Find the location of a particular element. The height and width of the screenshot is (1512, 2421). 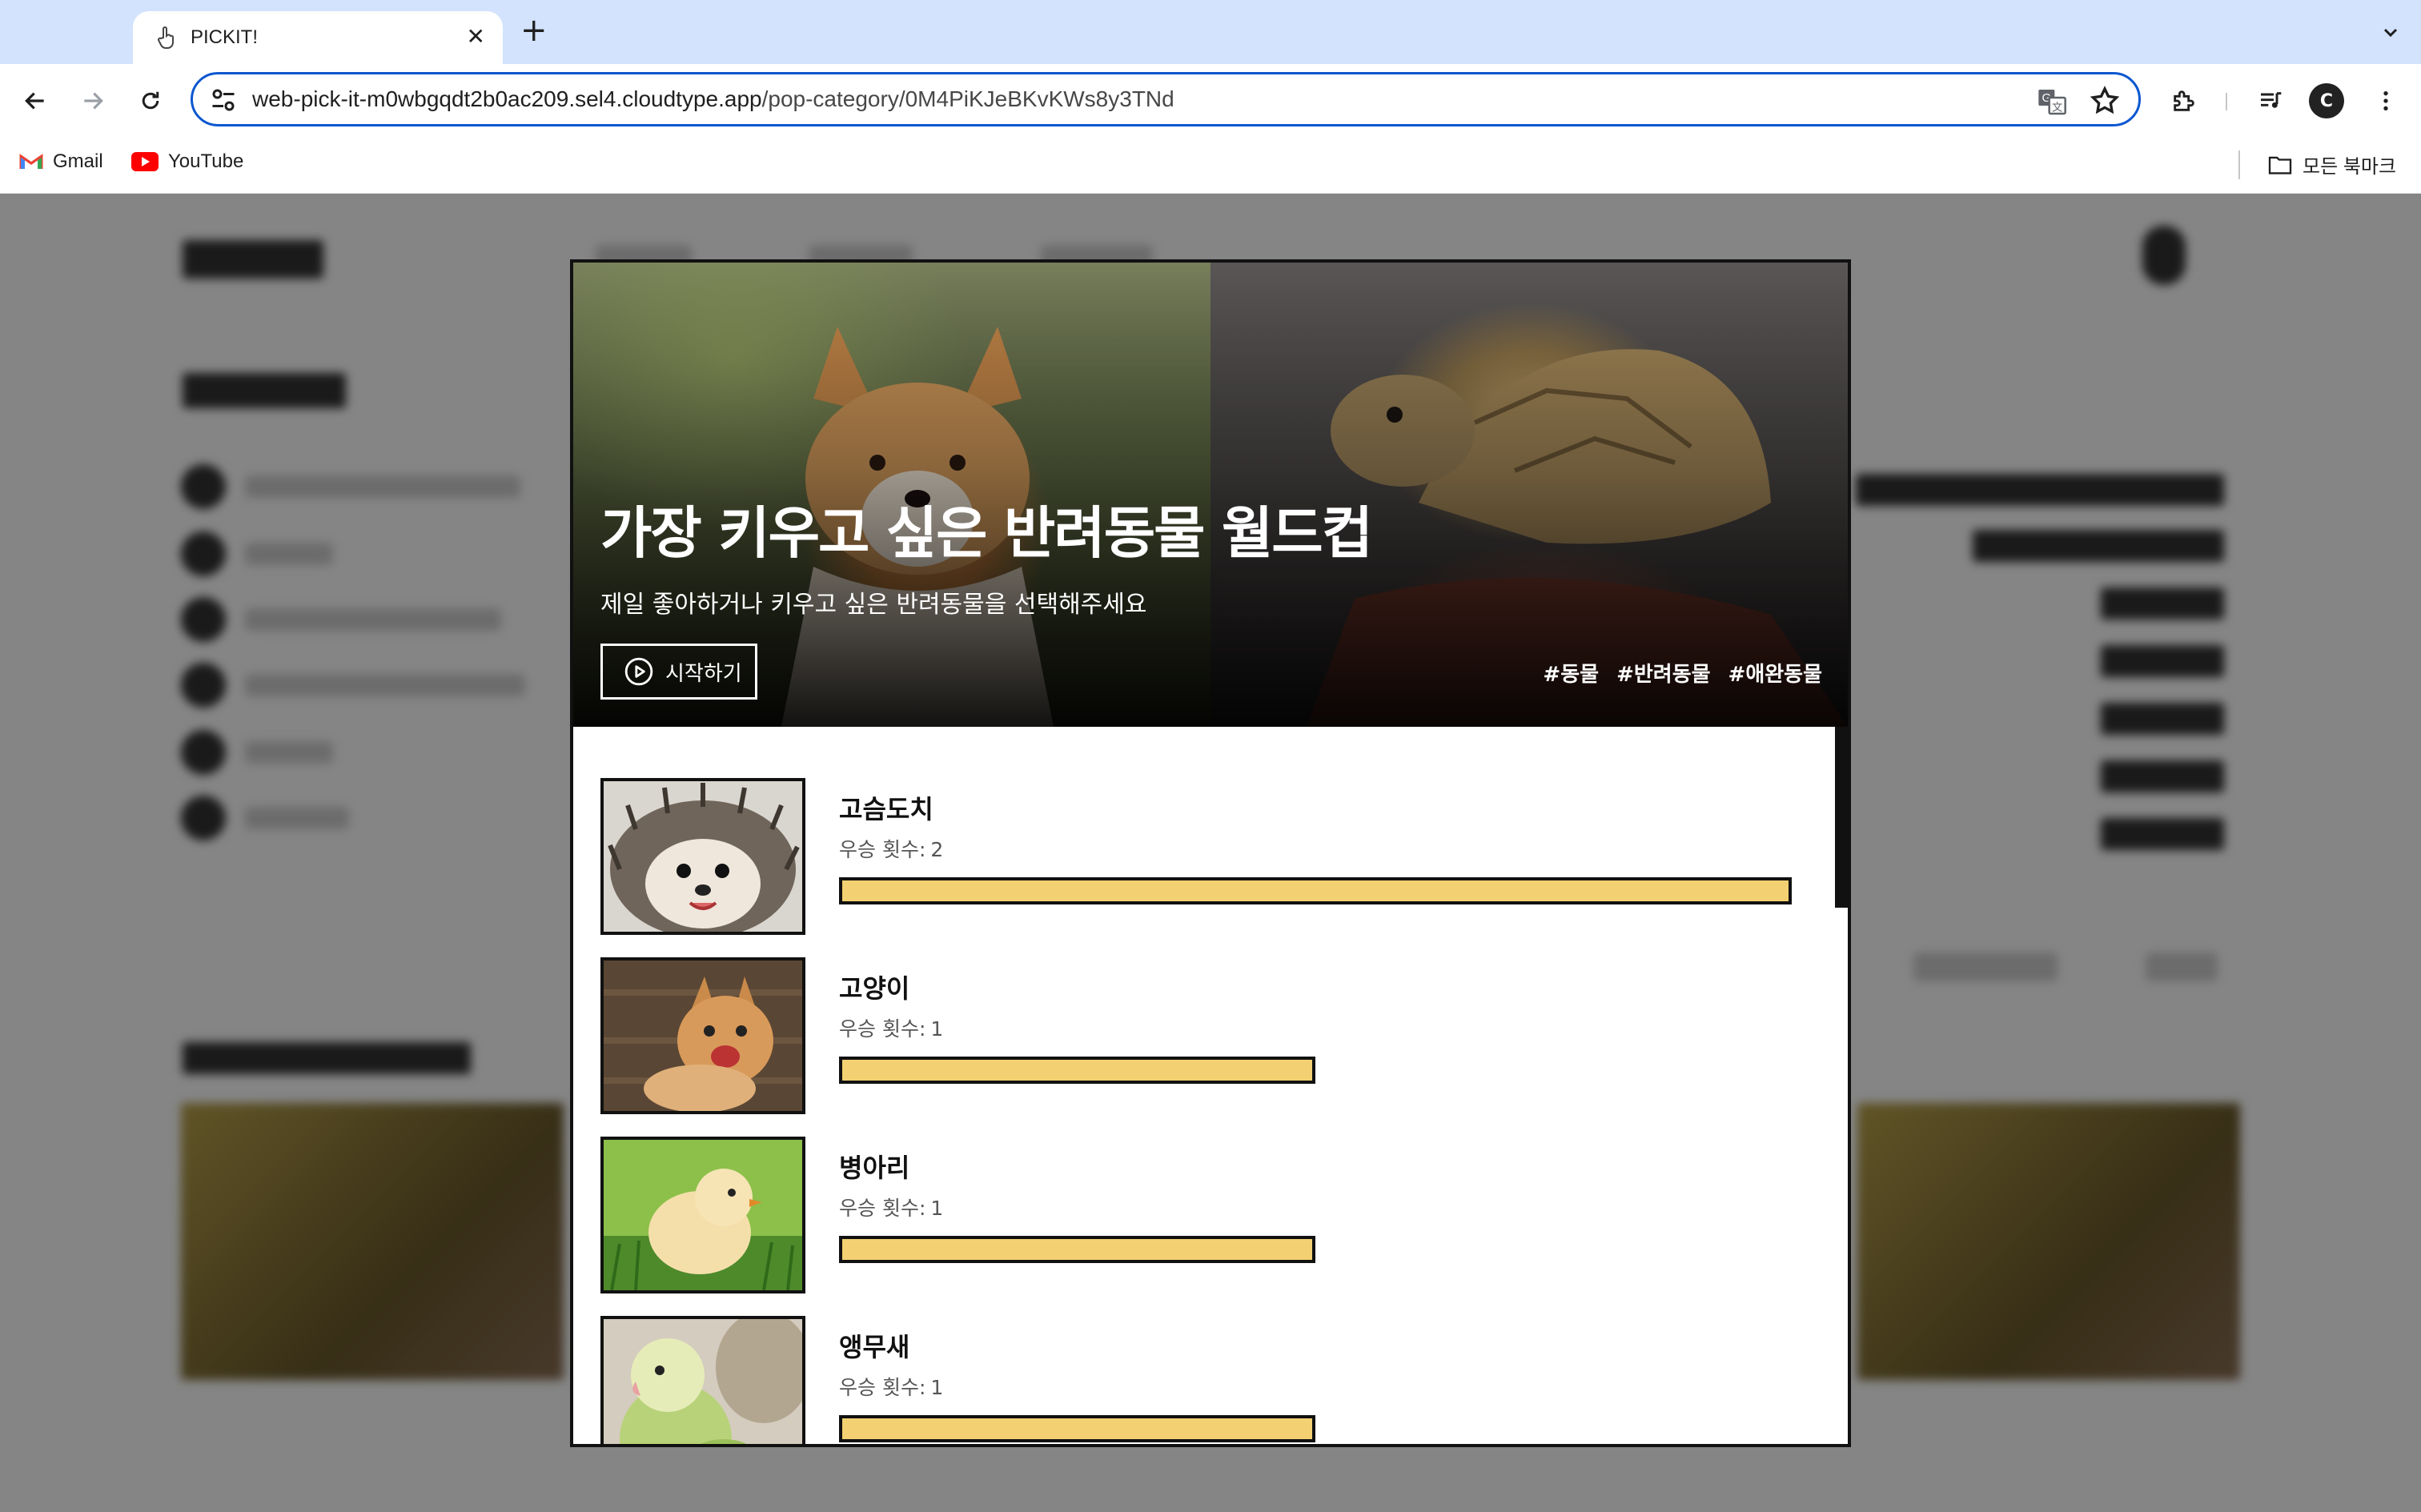

reload-button is located at coordinates (150, 101).